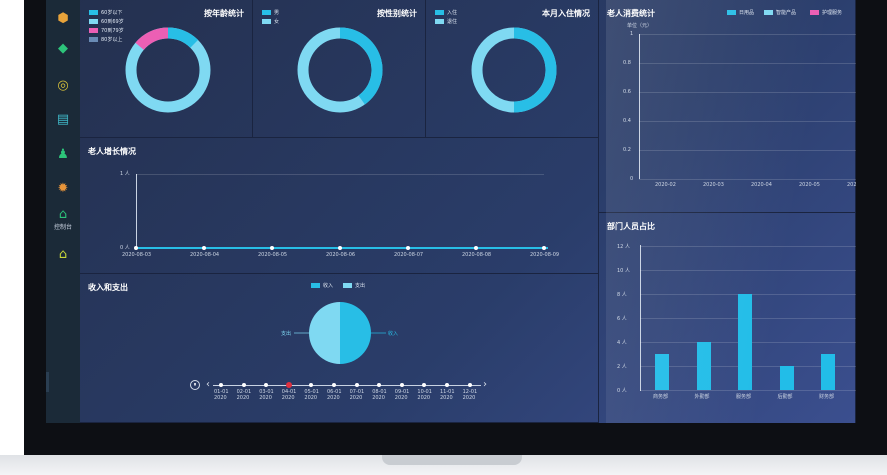  What do you see at coordinates (780, 12) in the screenshot?
I see `legend-item: 智能产品` at bounding box center [780, 12].